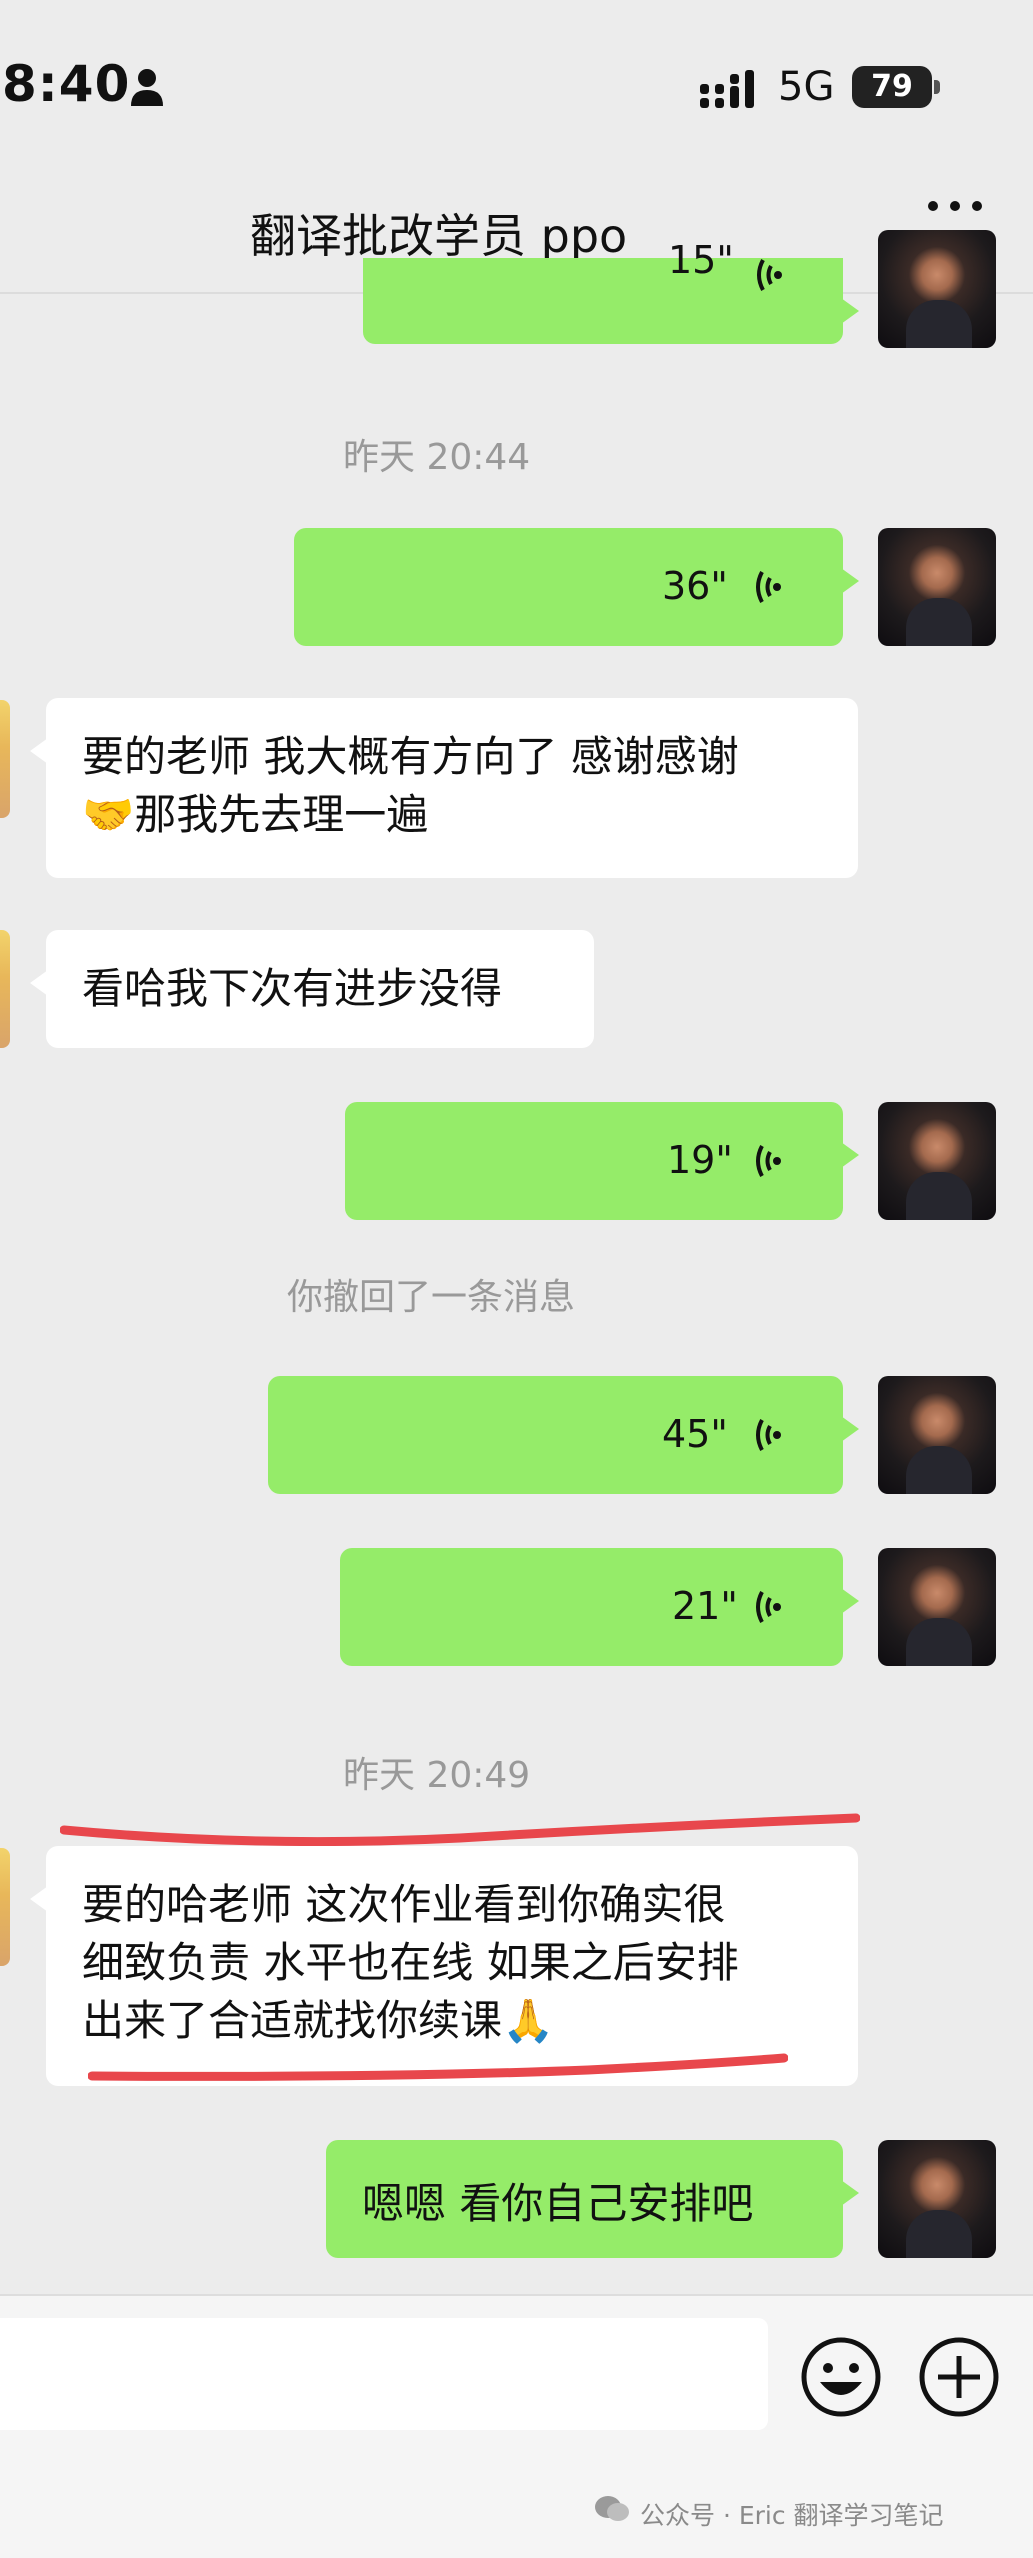 The height and width of the screenshot is (2558, 1033). Describe the element at coordinates (516, 80) in the screenshot. I see `status-bar: 8:40 5G 79` at that location.